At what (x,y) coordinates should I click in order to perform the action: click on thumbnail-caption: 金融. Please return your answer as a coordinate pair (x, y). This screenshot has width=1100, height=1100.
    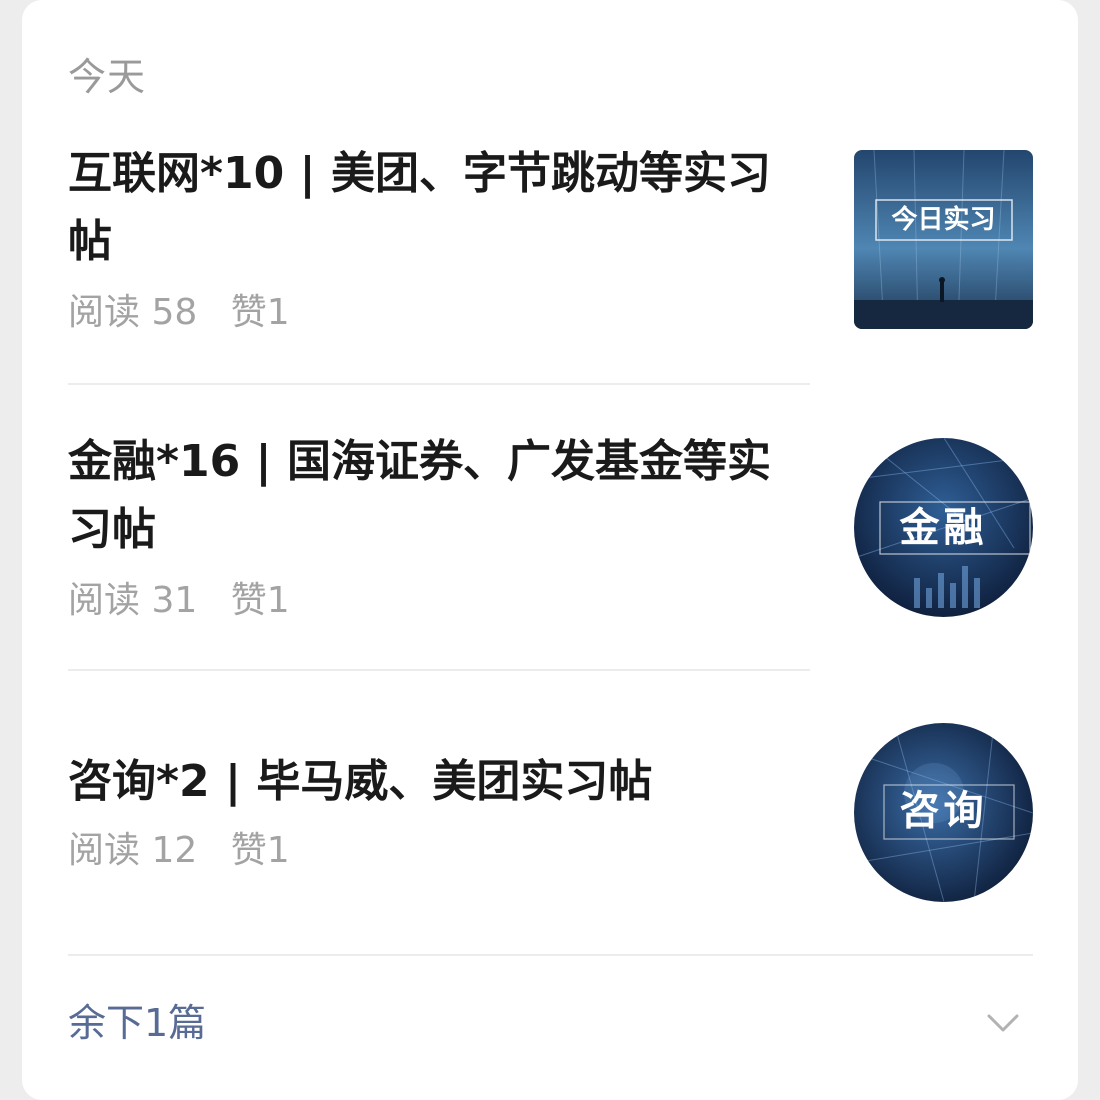
    Looking at the image, I should click on (943, 528).